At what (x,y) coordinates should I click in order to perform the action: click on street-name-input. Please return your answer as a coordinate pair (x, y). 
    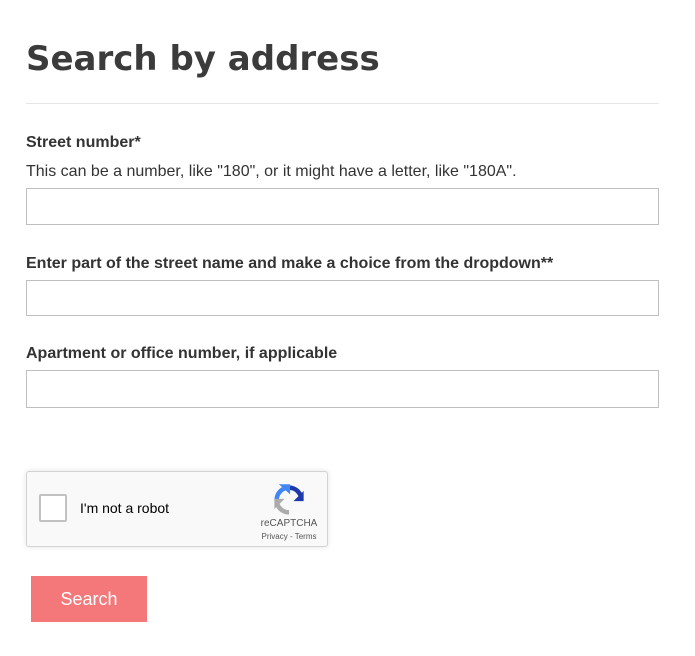
    Looking at the image, I should click on (342, 298).